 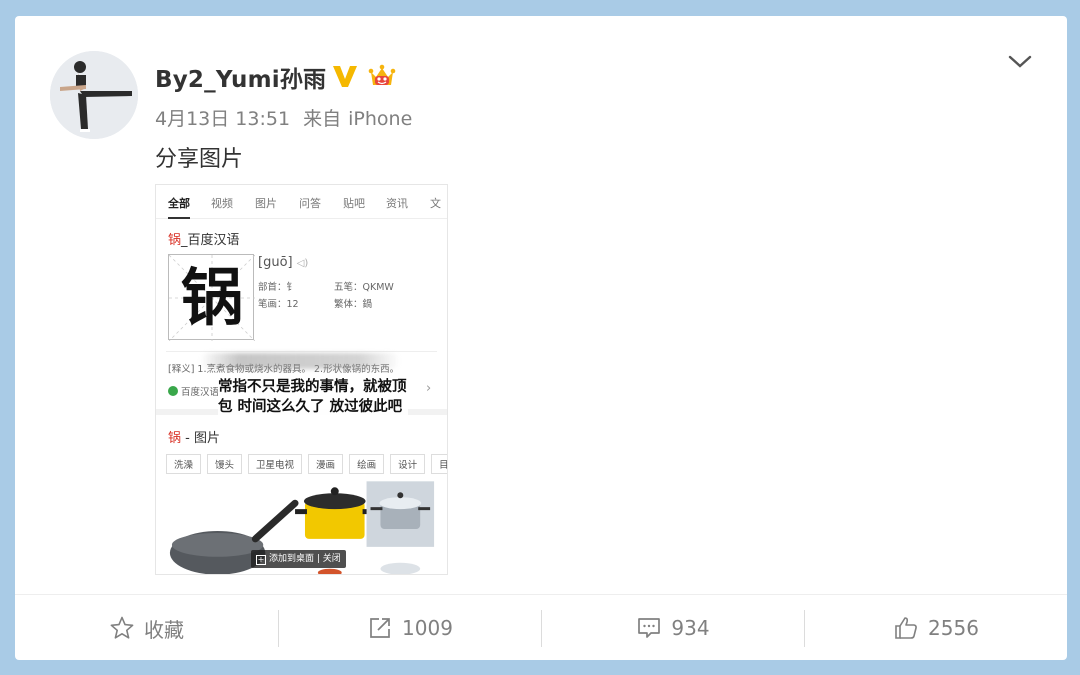 I want to click on avatar, so click(x=94, y=95).